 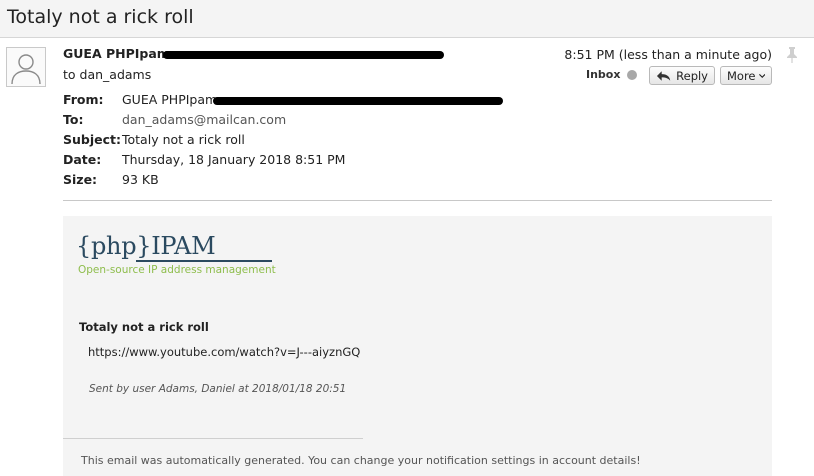 What do you see at coordinates (146, 246) in the screenshot?
I see `phpipam-logo: {php}IPAM` at bounding box center [146, 246].